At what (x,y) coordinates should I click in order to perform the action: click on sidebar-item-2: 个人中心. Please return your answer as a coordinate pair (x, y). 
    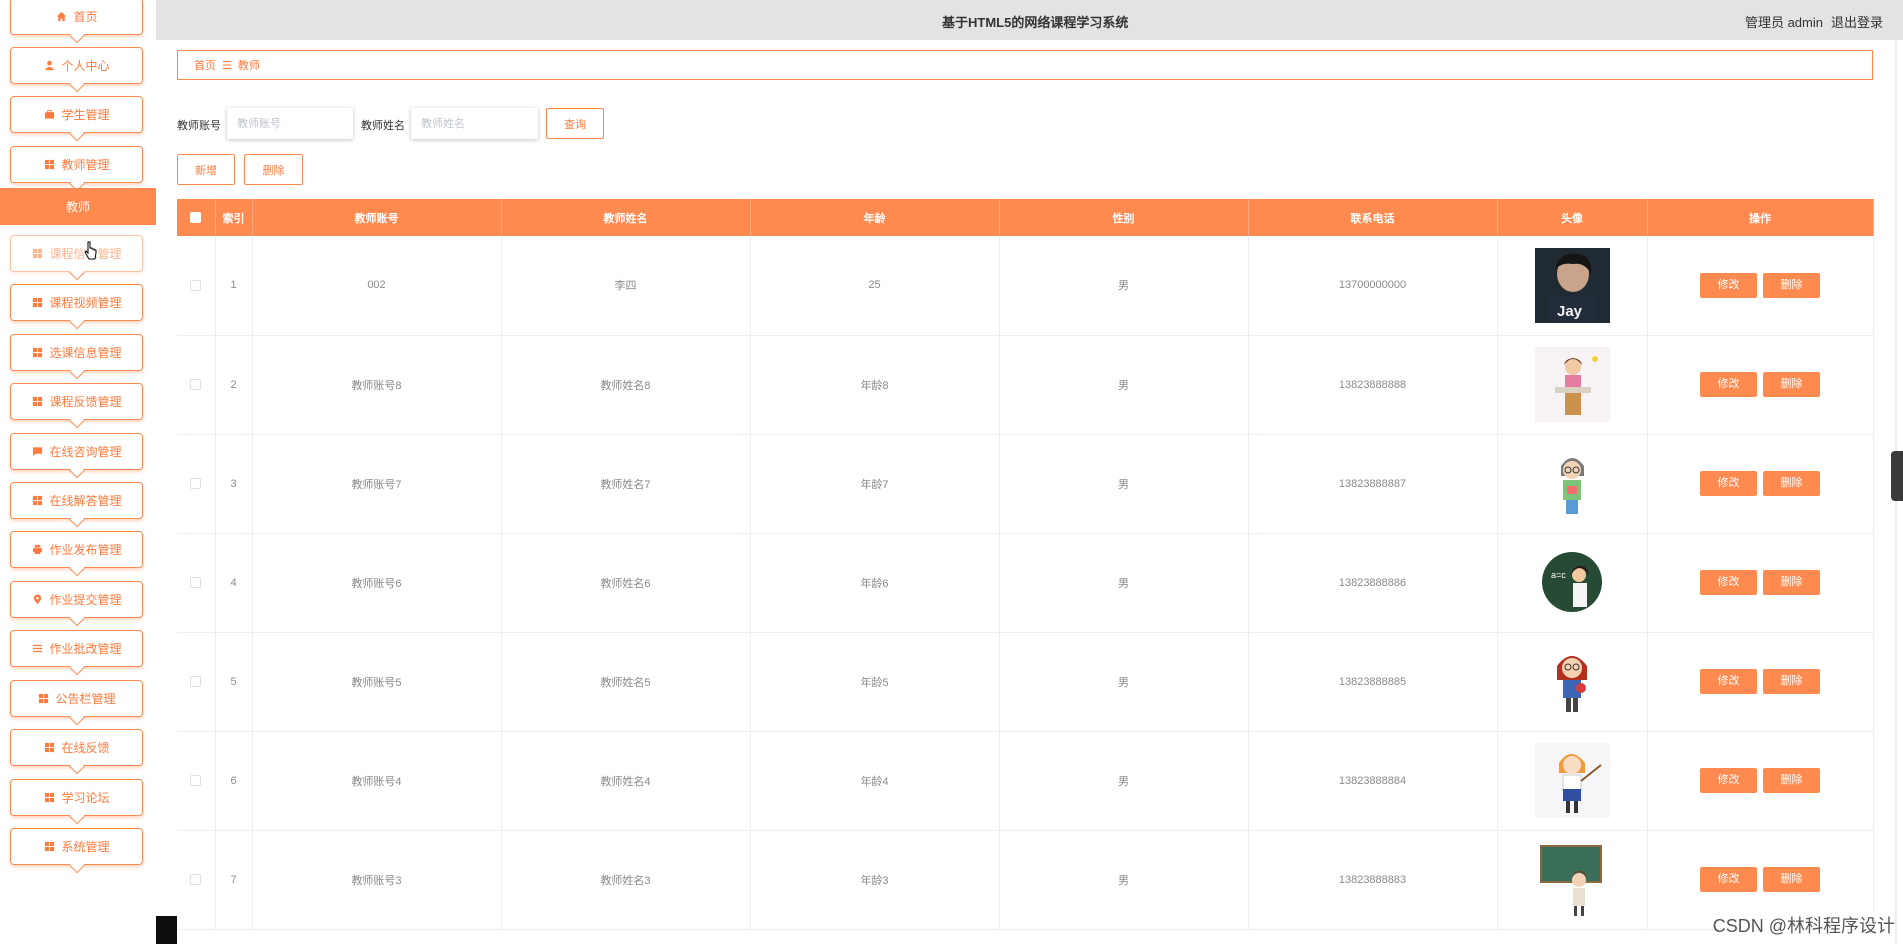
    Looking at the image, I should click on (76, 65).